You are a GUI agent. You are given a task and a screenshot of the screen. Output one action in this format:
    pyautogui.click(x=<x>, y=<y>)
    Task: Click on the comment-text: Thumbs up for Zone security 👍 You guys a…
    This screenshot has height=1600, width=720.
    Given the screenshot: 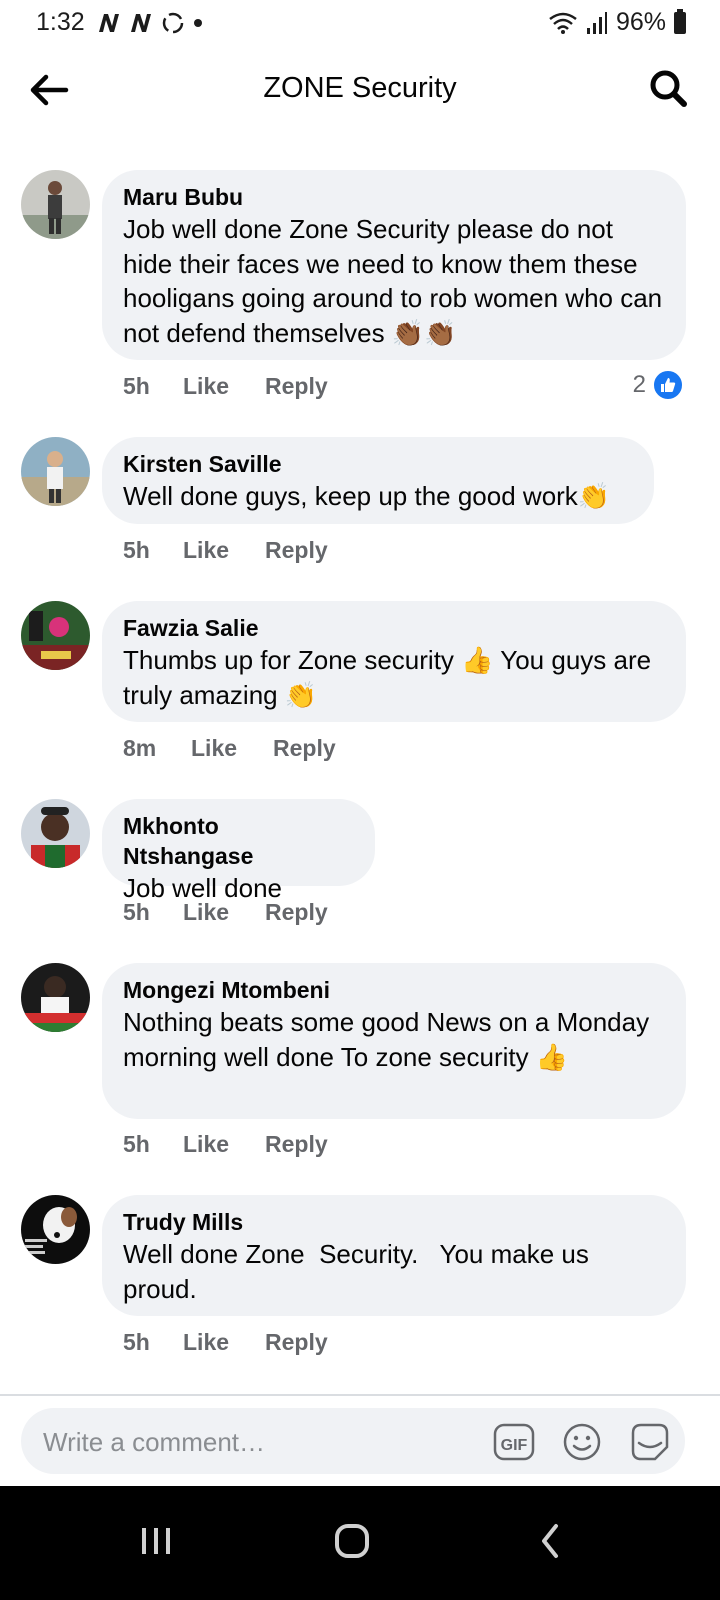 What is the action you would take?
    pyautogui.click(x=387, y=677)
    